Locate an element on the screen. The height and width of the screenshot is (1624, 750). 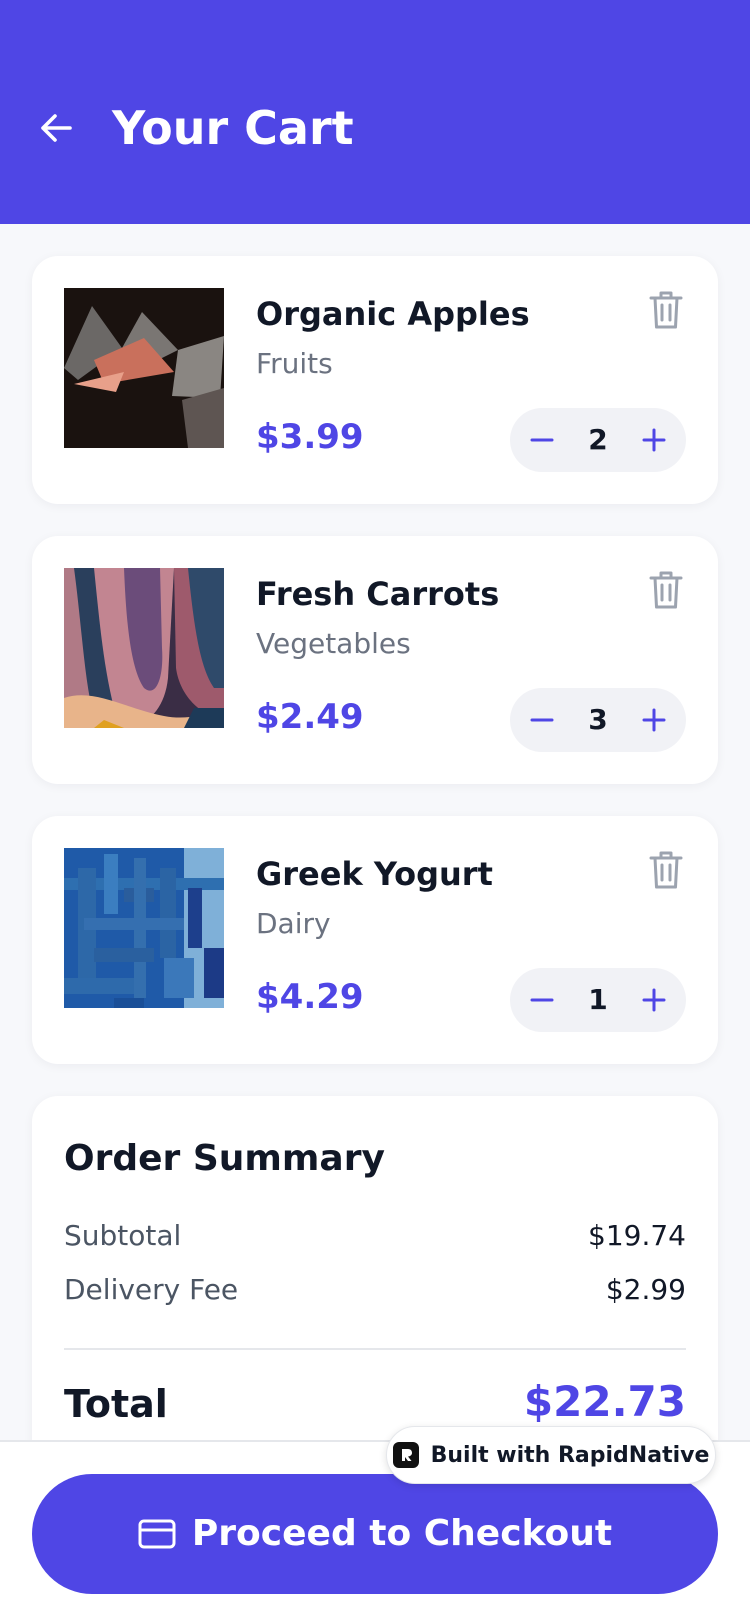
product-name: Fresh Carrots is located at coordinates (378, 594).